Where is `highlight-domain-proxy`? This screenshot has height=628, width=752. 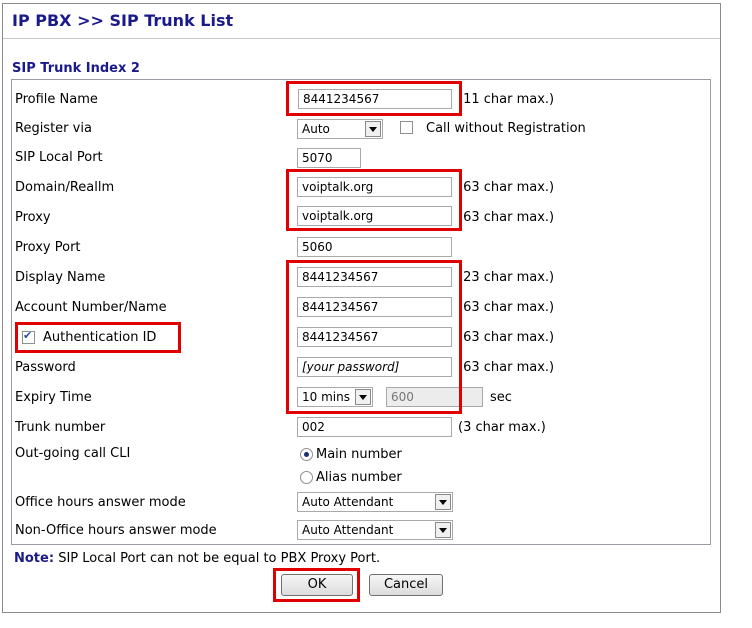 highlight-domain-proxy is located at coordinates (374, 200).